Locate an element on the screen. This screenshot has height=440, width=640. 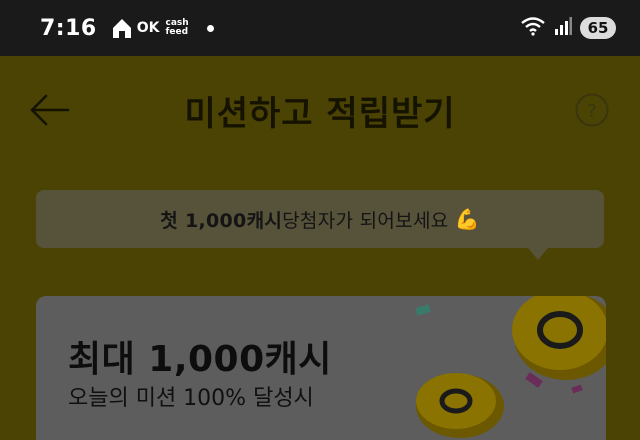
promo-banner: 첫 1,000캐시 당첨자가 되어보세요 💪 is located at coordinates (320, 219).